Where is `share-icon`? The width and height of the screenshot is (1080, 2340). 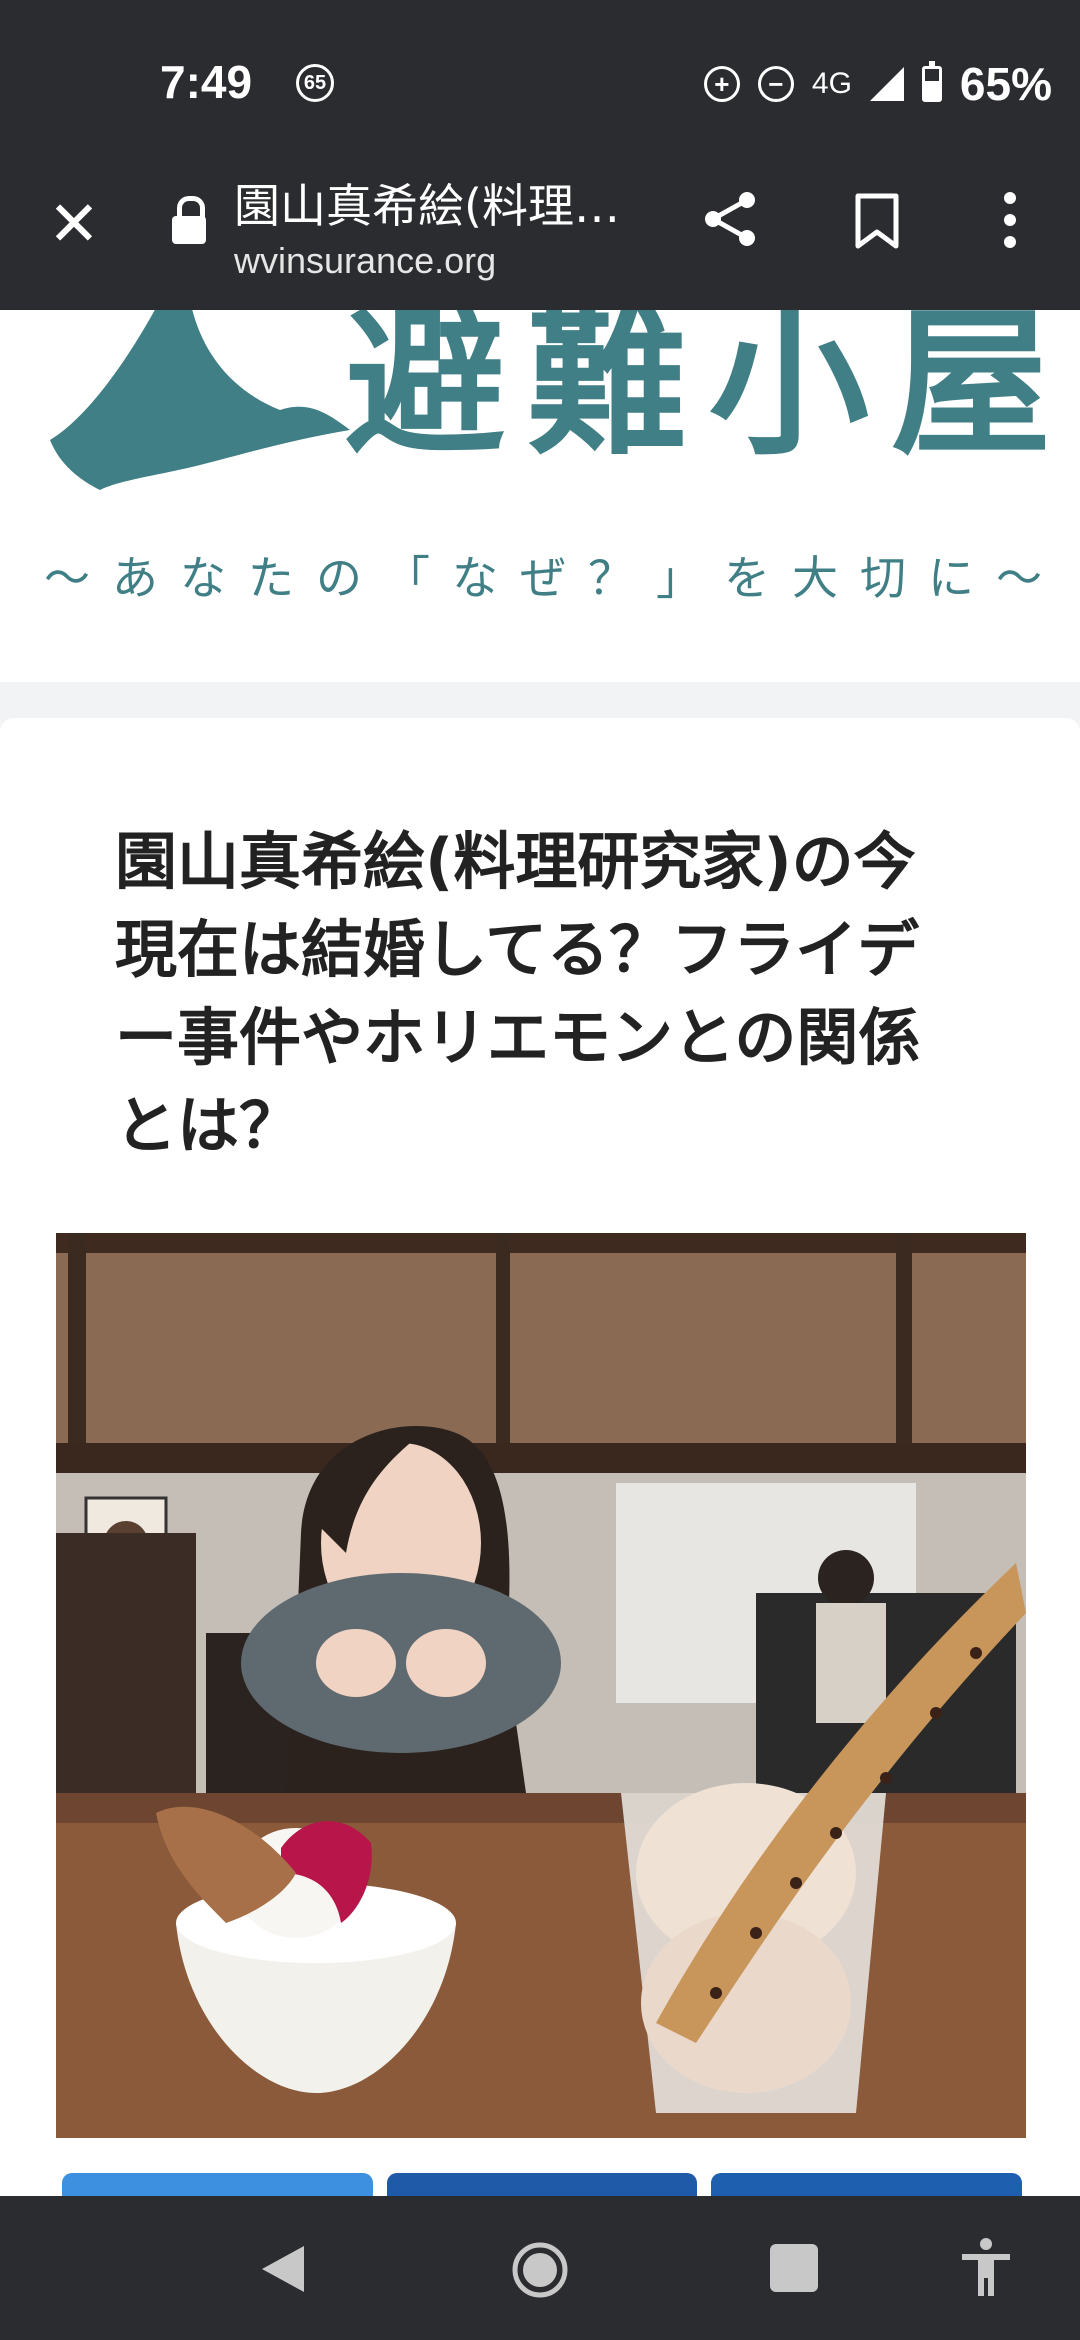 share-icon is located at coordinates (731, 219).